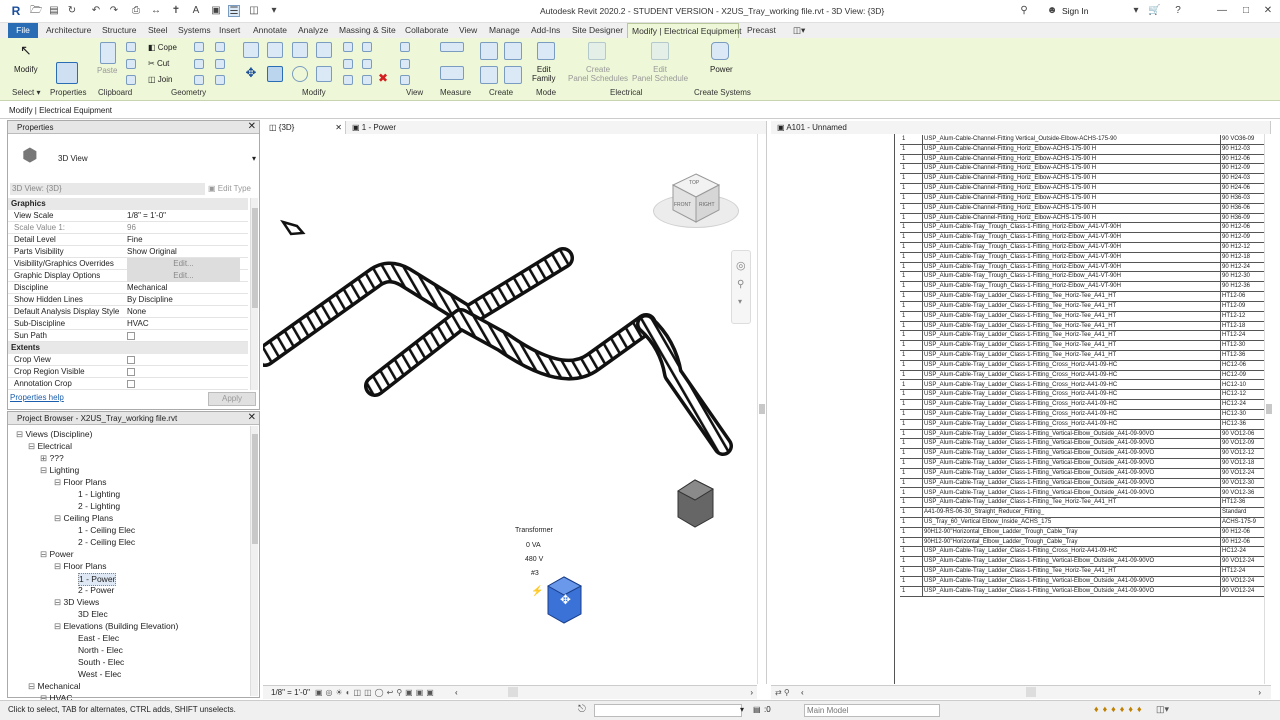 The height and width of the screenshot is (720, 1280). Describe the element at coordinates (229, 189) in the screenshot. I see `edit-type-button: ▣ Edit Type` at that location.